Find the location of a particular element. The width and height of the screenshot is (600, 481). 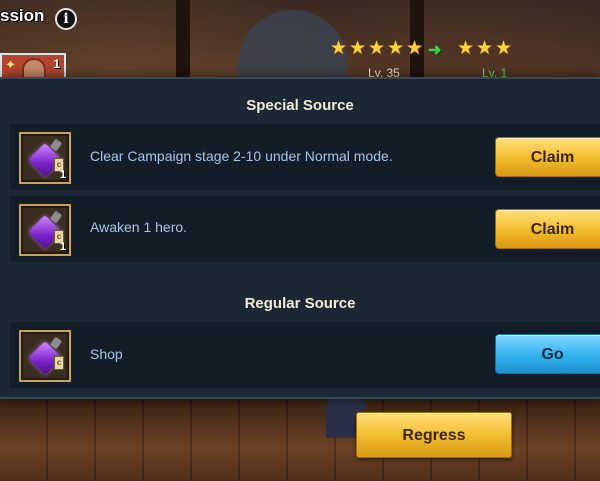

potion-tag: c is located at coordinates (59, 363).